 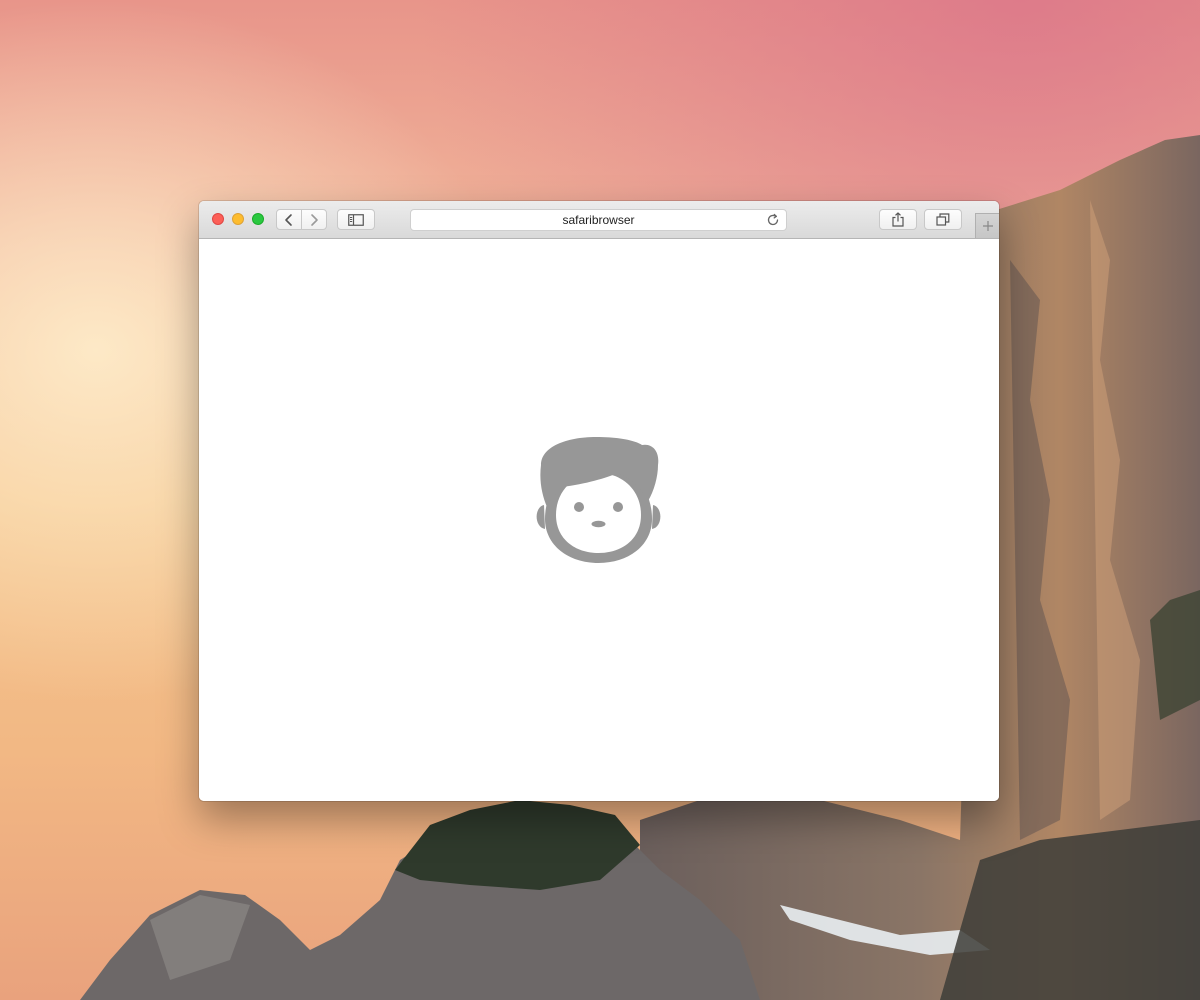 I want to click on address-bar: safaribrowser, so click(x=598, y=220).